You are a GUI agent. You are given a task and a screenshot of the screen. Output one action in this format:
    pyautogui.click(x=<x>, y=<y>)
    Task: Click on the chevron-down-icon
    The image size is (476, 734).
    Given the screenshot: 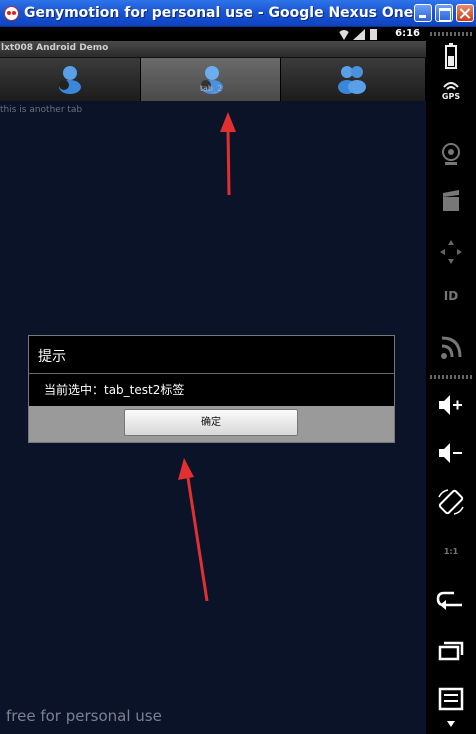 What is the action you would take?
    pyautogui.click(x=451, y=725)
    